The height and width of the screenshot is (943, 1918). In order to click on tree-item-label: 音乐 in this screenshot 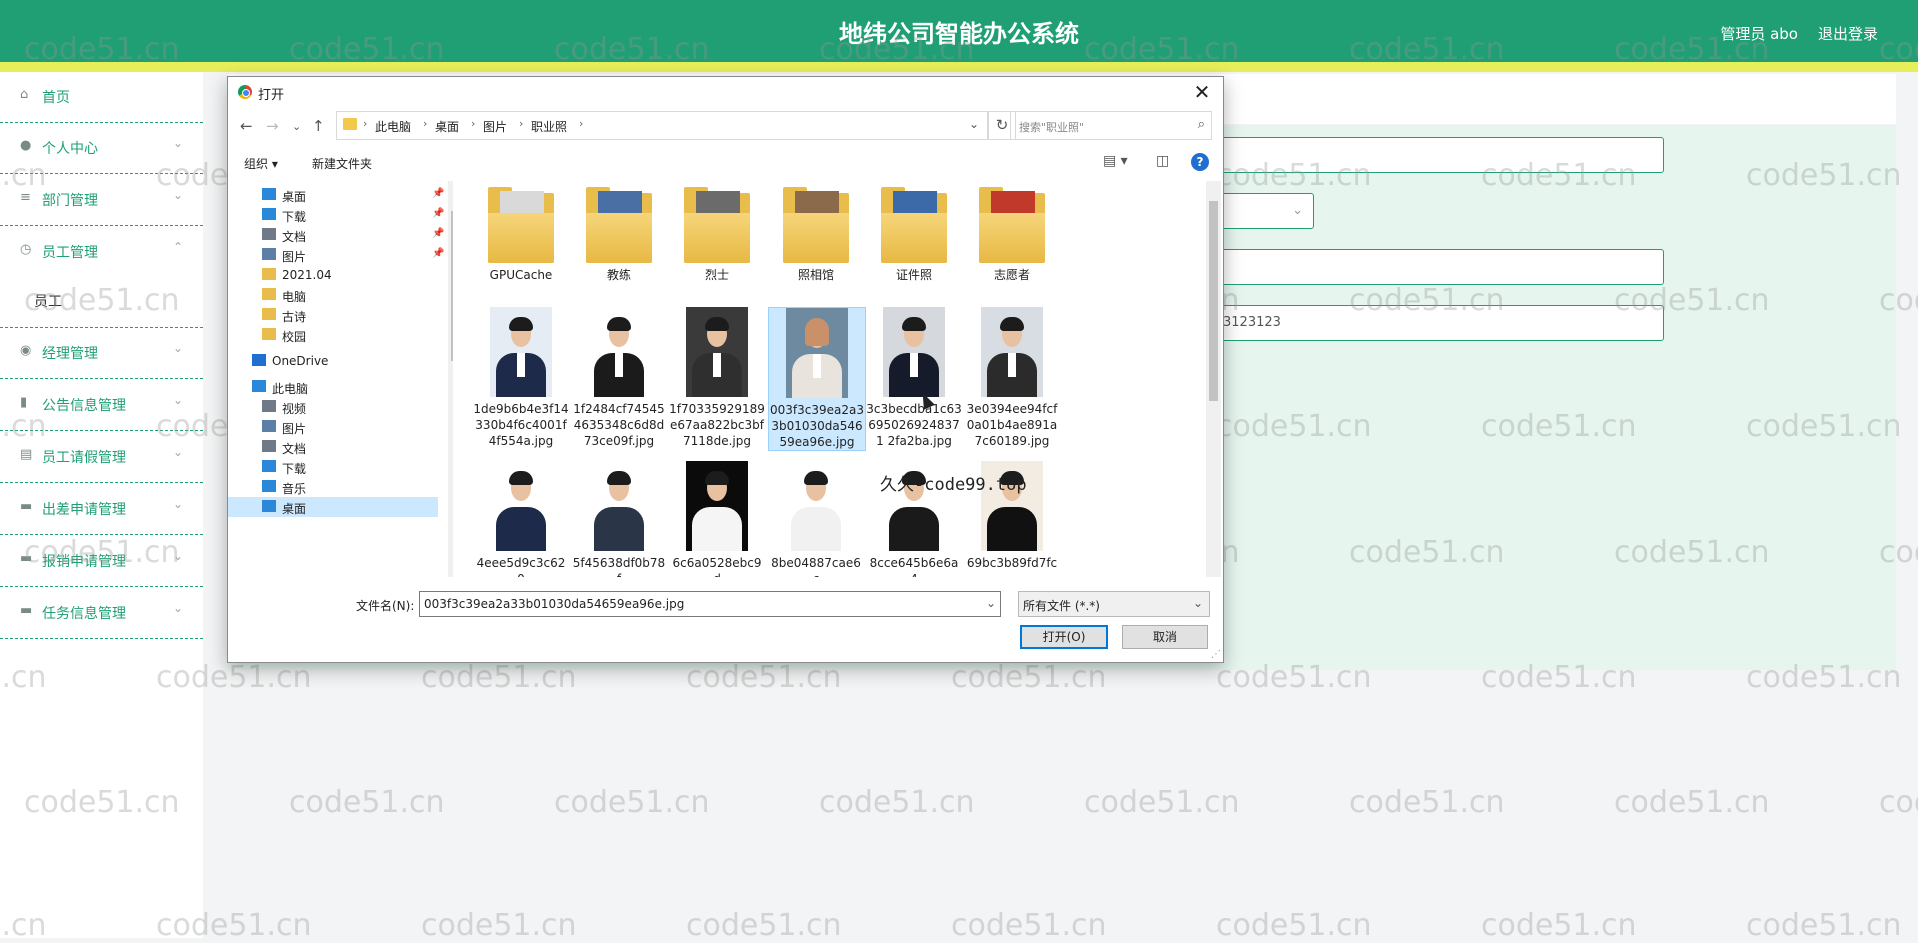, I will do `click(294, 489)`.